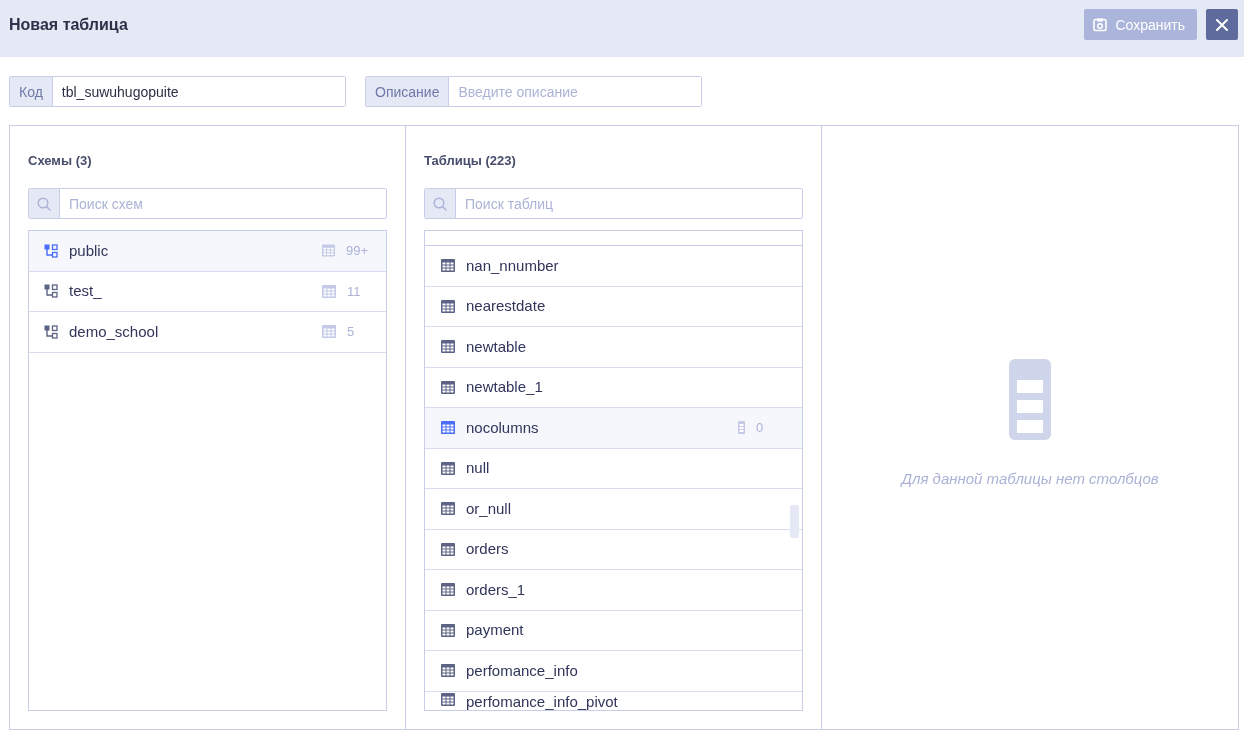 This screenshot has width=1244, height=735. What do you see at coordinates (408, 91) in the screenshot?
I see `field-label: Описание` at bounding box center [408, 91].